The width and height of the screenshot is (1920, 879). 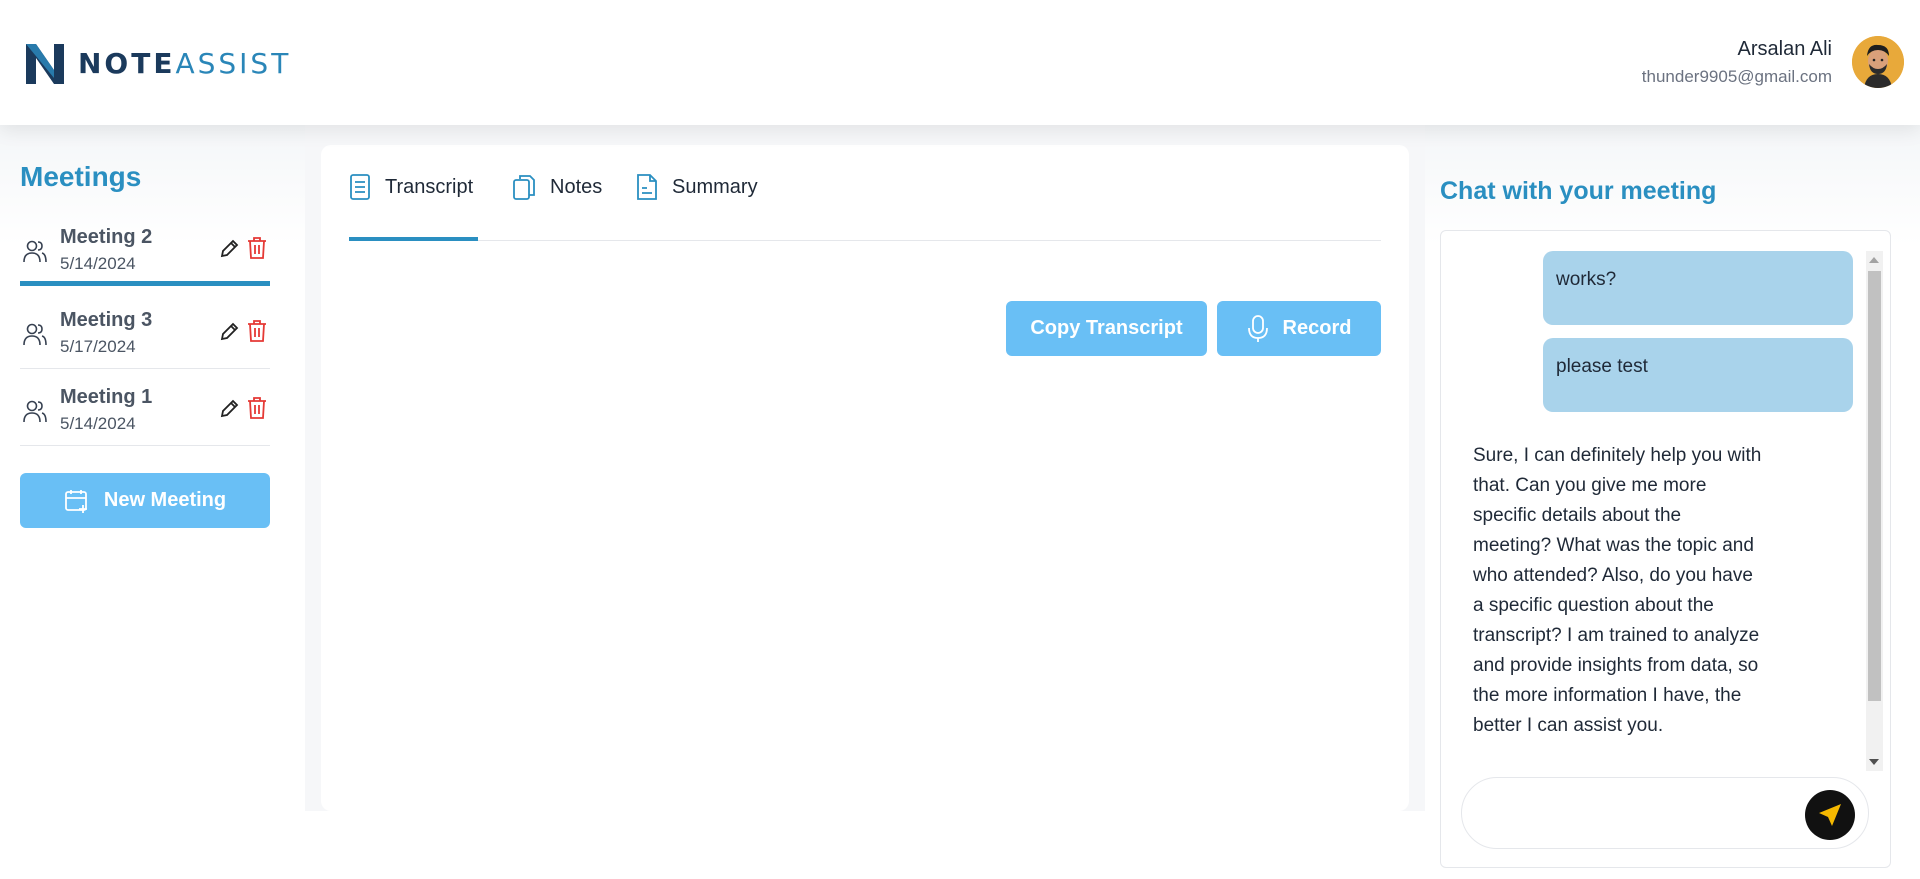 What do you see at coordinates (106, 237) in the screenshot?
I see `meeting-name: Meeting 2` at bounding box center [106, 237].